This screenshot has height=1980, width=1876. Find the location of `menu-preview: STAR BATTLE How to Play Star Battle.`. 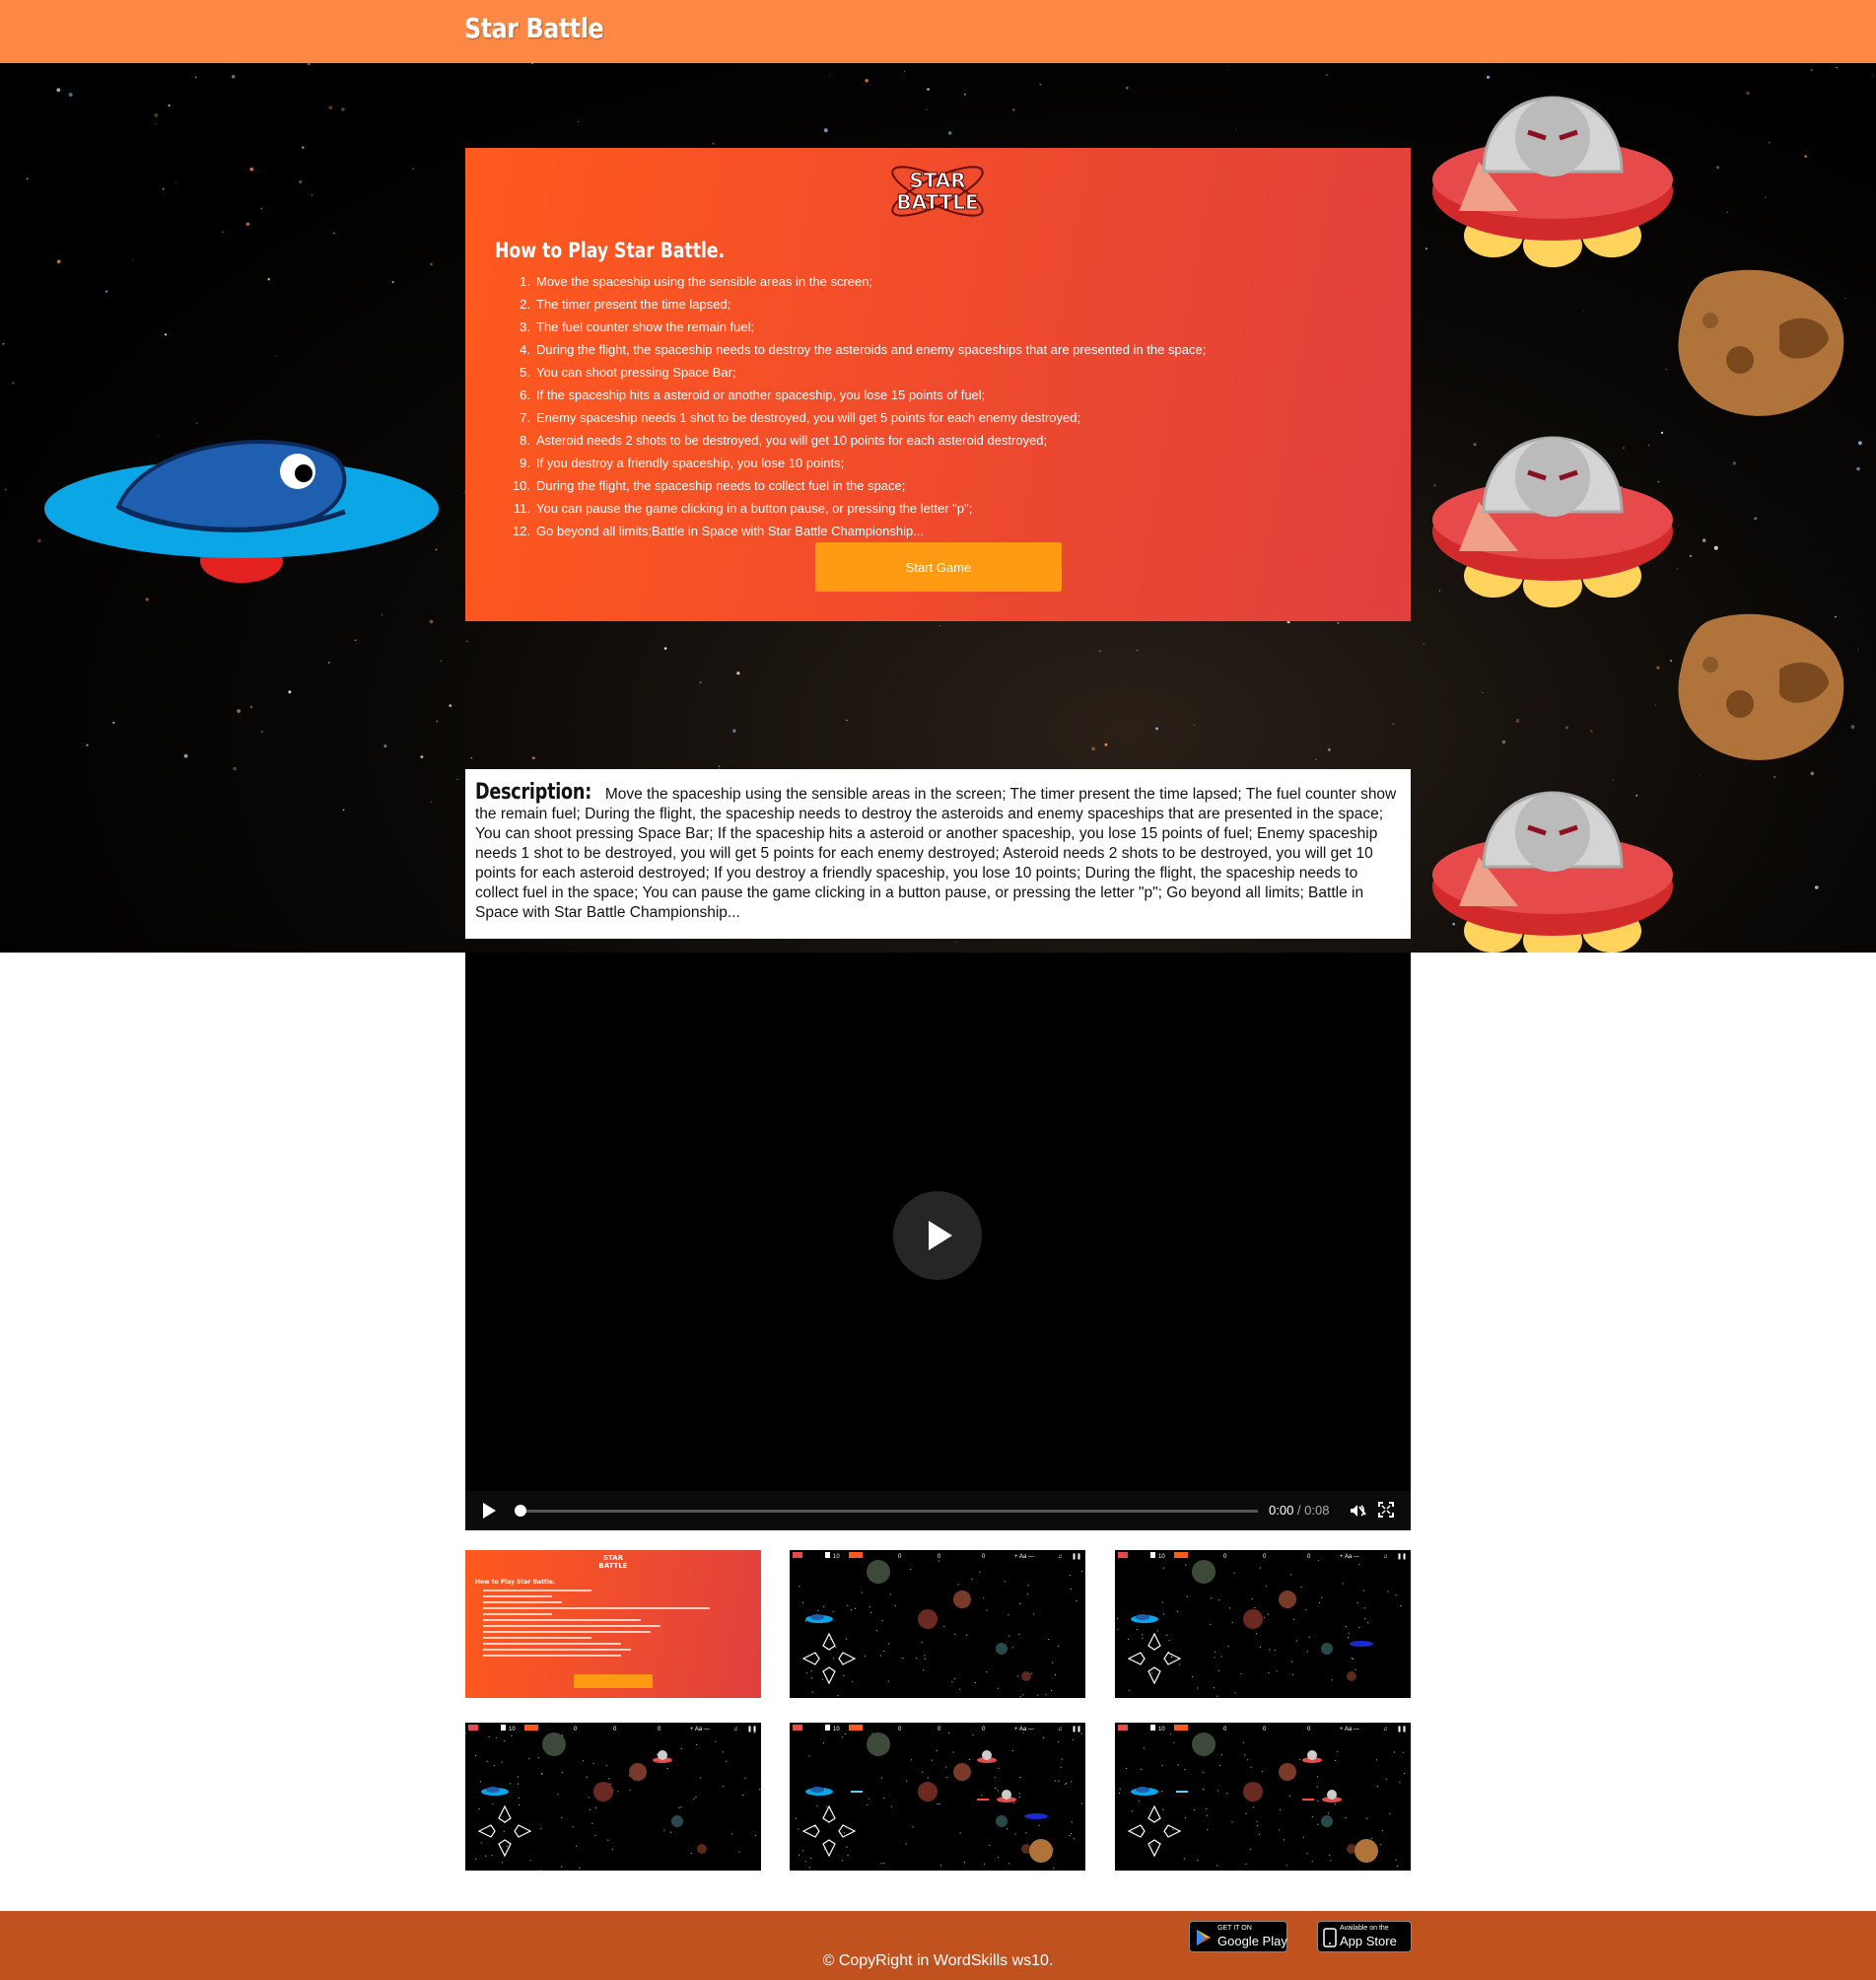

menu-preview: STAR BATTLE How to Play Star Battle. is located at coordinates (593, 1621).